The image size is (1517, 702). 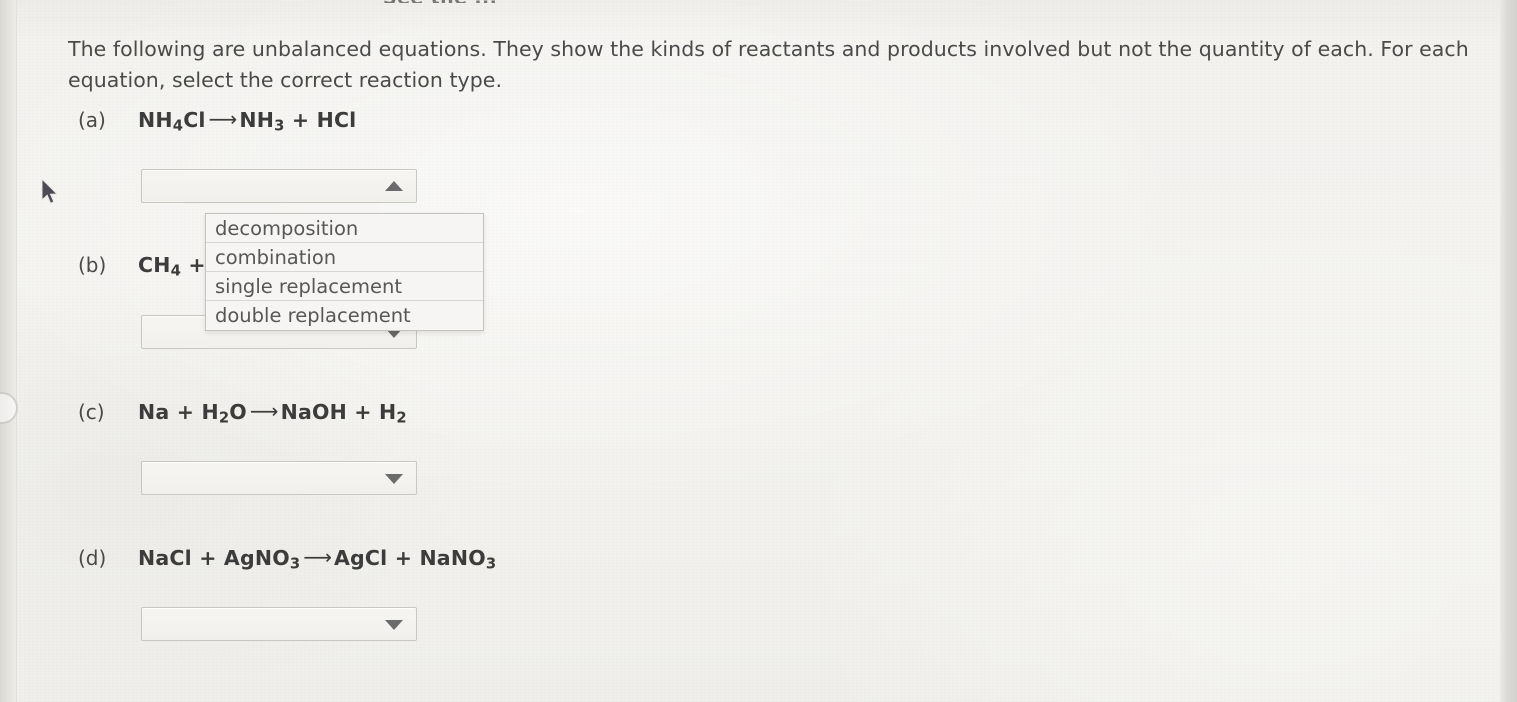 What do you see at coordinates (279, 478) in the screenshot?
I see `reaction-type-select-c` at bounding box center [279, 478].